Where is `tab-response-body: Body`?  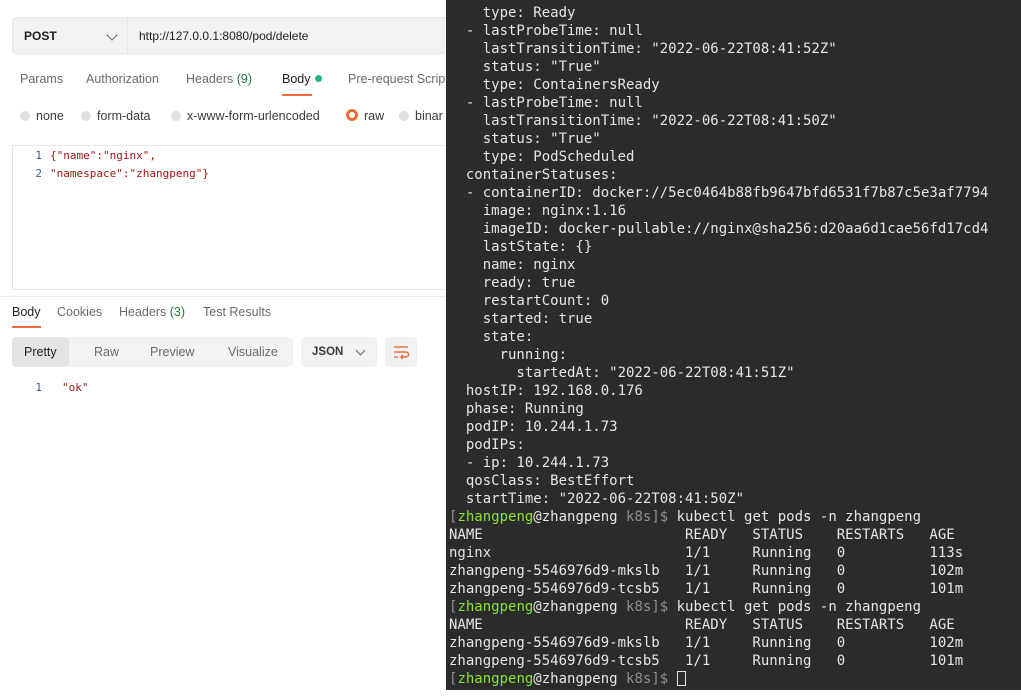
tab-response-body: Body is located at coordinates (26, 312).